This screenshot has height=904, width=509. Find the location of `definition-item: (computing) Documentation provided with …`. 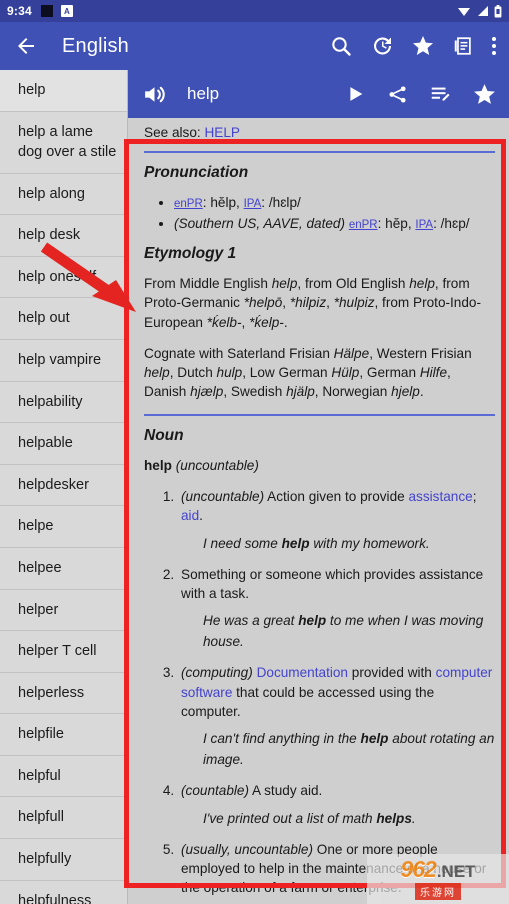

definition-item: (computing) Documentation provided with … is located at coordinates (336, 716).